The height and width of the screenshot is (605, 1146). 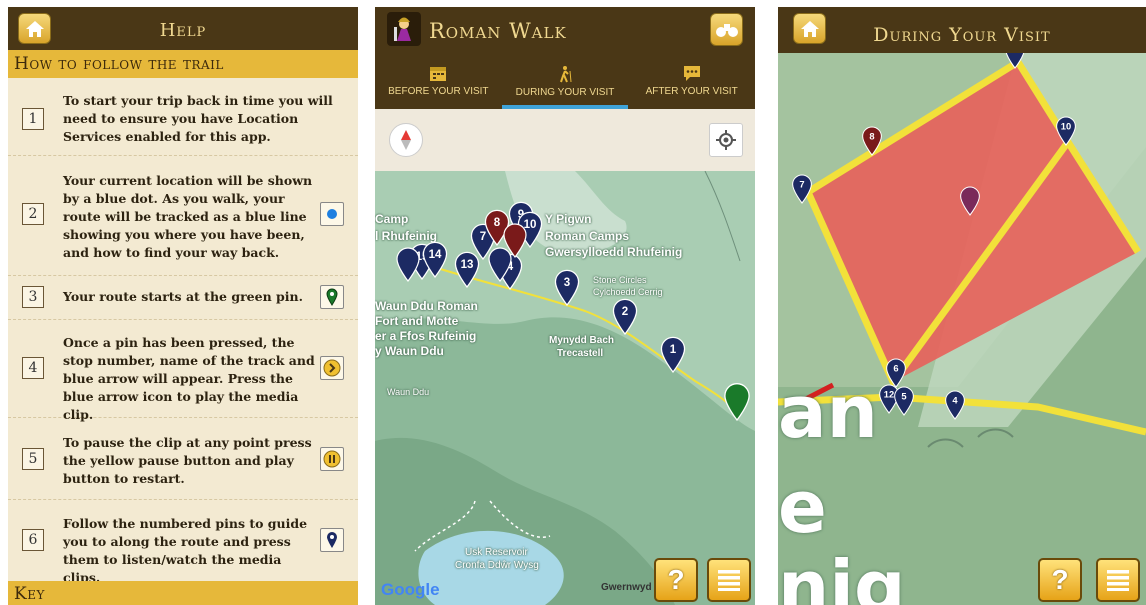 I want to click on step-text: Your route starts at the green pin., so click(x=183, y=296).